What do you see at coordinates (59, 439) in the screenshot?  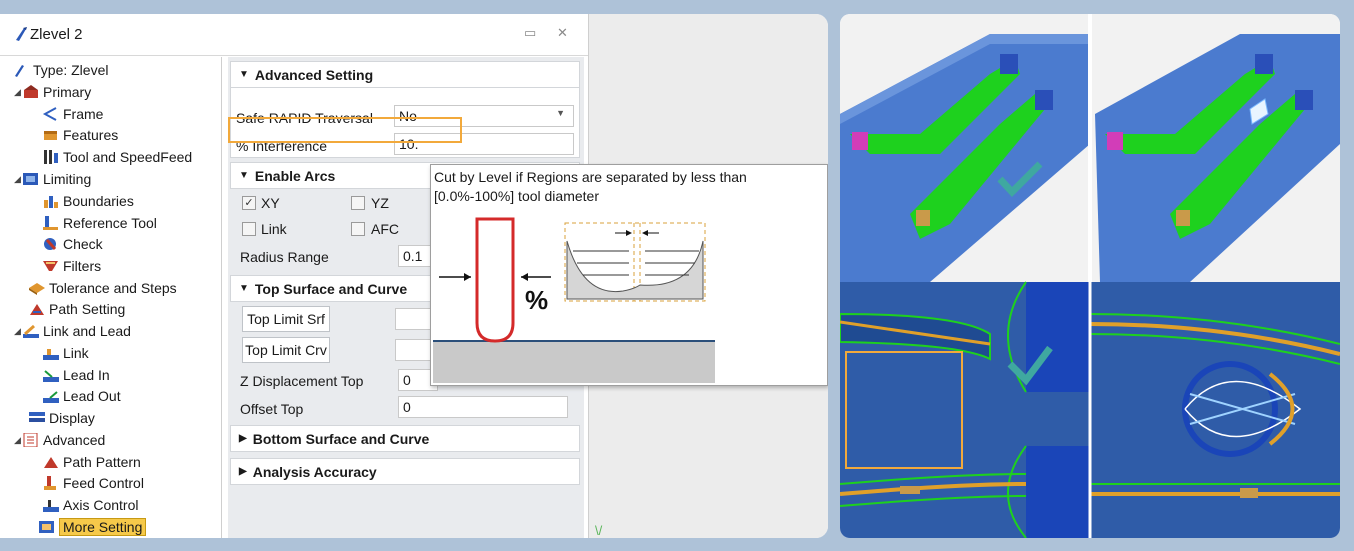 I see `tree-item-advanced: ◢ Advanced` at bounding box center [59, 439].